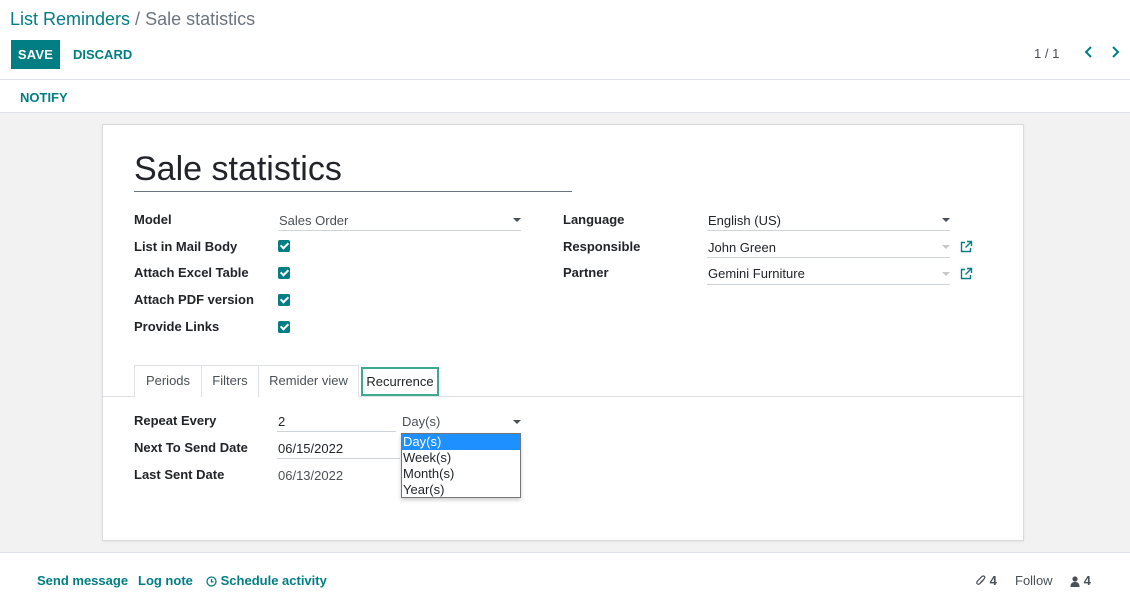 The width and height of the screenshot is (1130, 607). Describe the element at coordinates (179, 474) in the screenshot. I see `last-sent-label: Last Sent Date` at that location.